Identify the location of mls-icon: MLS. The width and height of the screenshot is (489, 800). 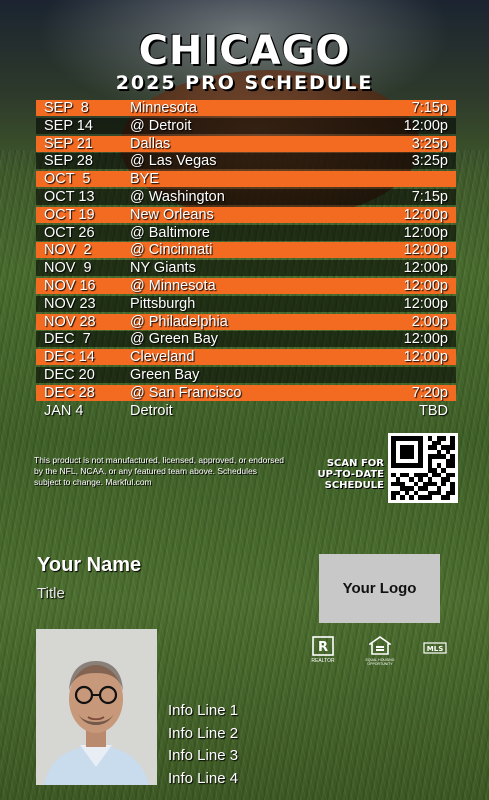
(435, 648).